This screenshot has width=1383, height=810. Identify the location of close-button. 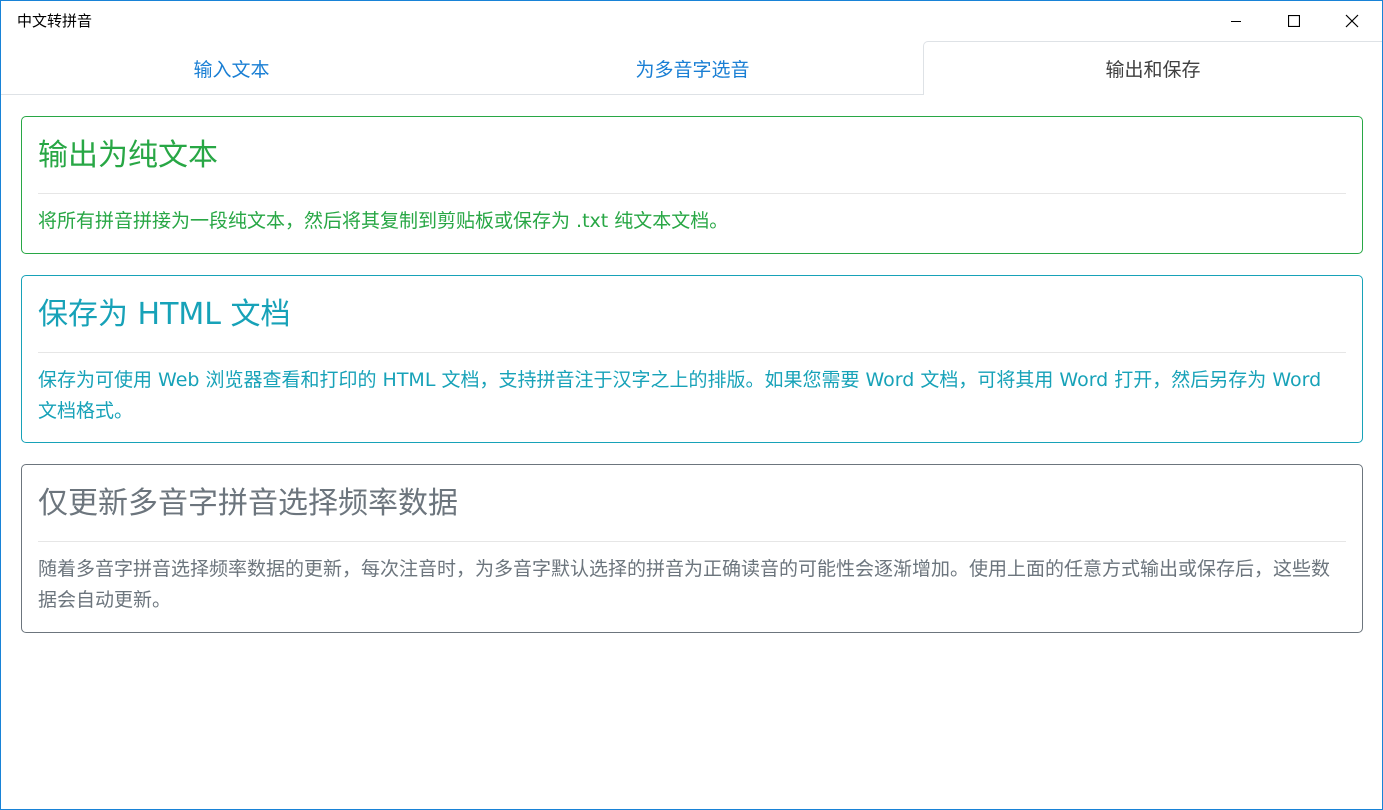
(1352, 21).